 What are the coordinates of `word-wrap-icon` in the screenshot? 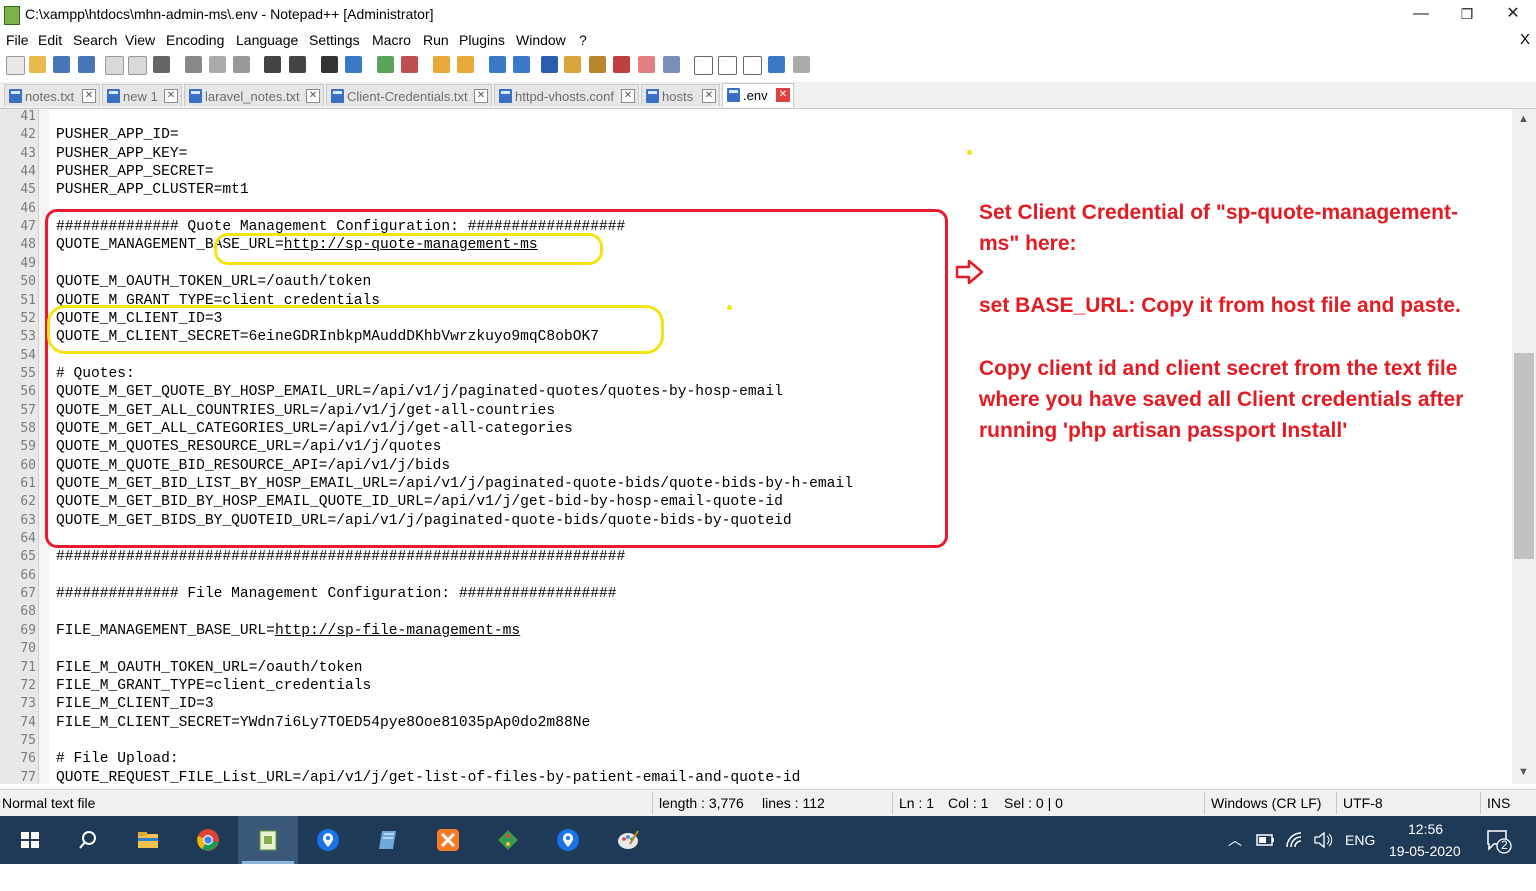 It's located at (497, 64).